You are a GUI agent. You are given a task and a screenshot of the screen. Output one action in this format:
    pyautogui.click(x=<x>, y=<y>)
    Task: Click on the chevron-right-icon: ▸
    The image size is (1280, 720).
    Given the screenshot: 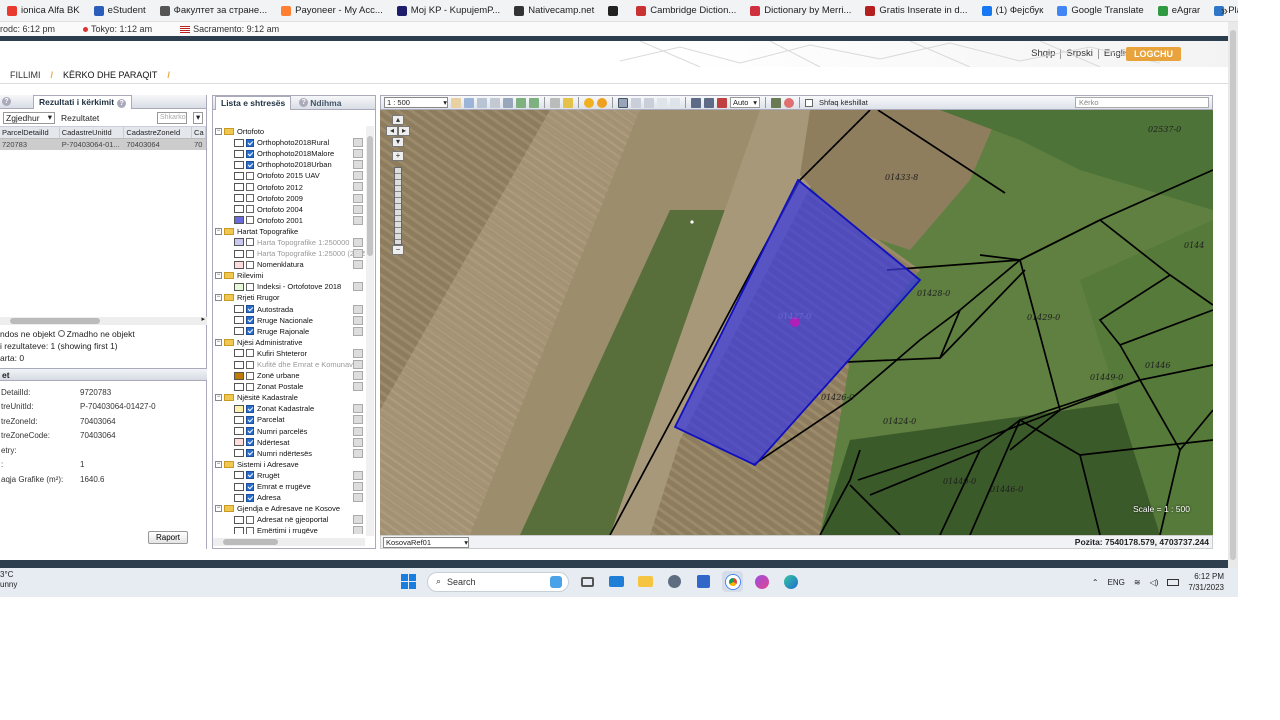 What is the action you would take?
    pyautogui.click(x=203, y=319)
    